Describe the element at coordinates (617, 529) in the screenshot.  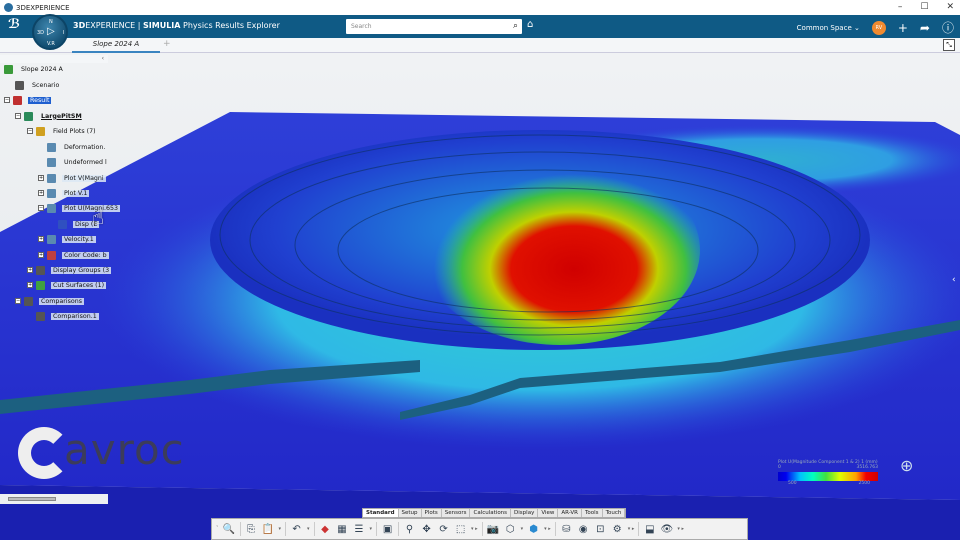
I see `settings-icon: ⚙` at that location.